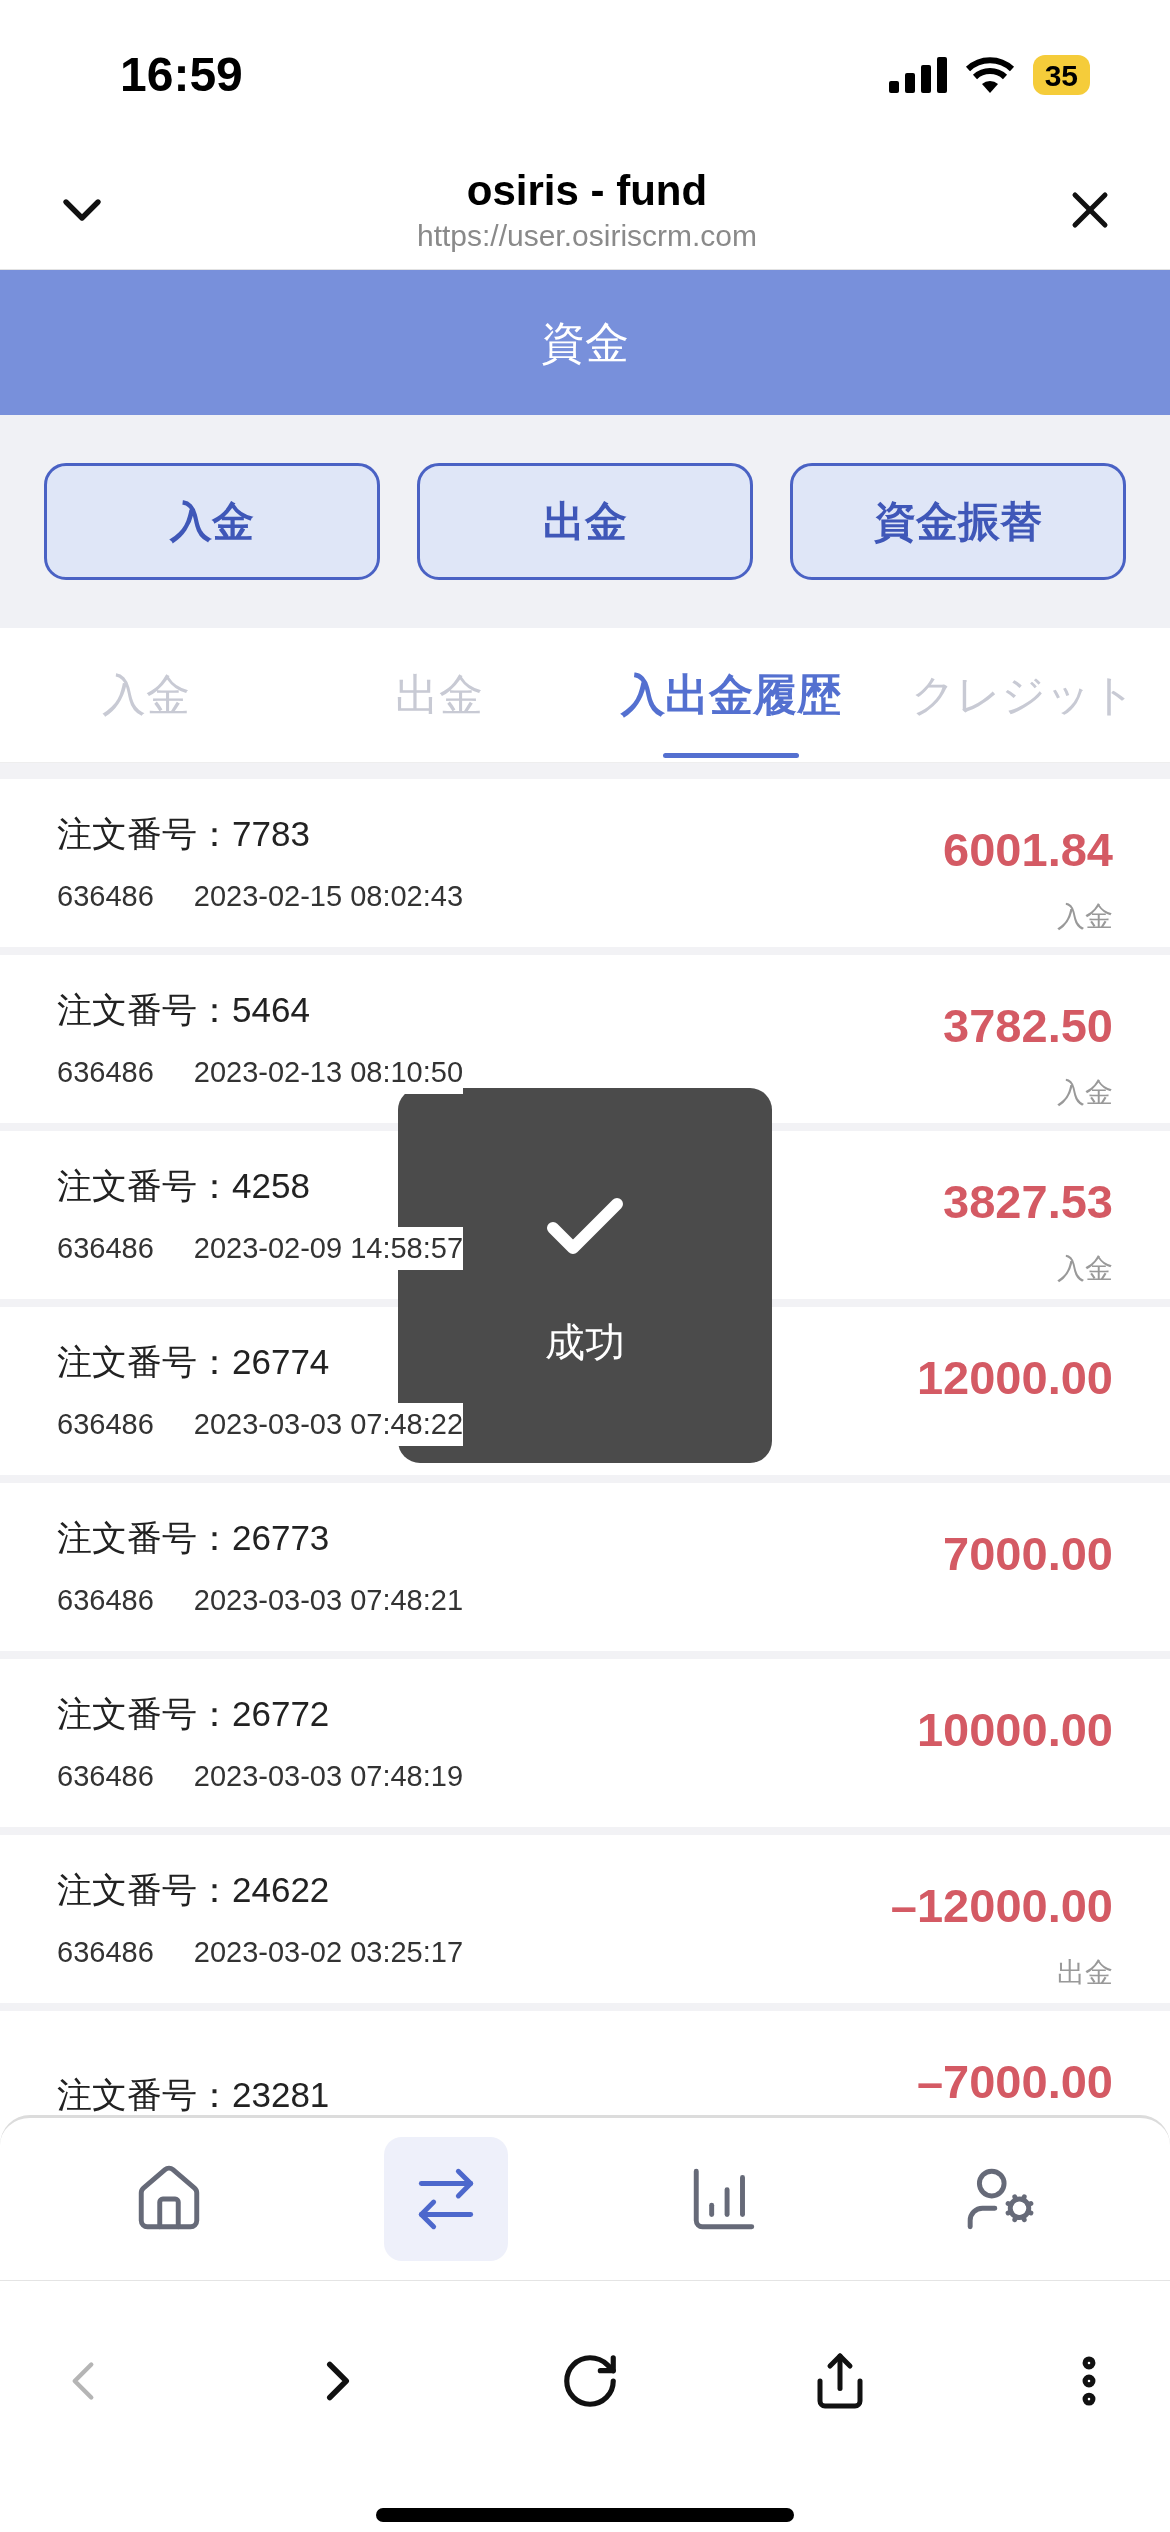 This screenshot has width=1170, height=2532. What do you see at coordinates (328, 1248) in the screenshot?
I see `transaction-time: 2023-02-09 14:58:57` at bounding box center [328, 1248].